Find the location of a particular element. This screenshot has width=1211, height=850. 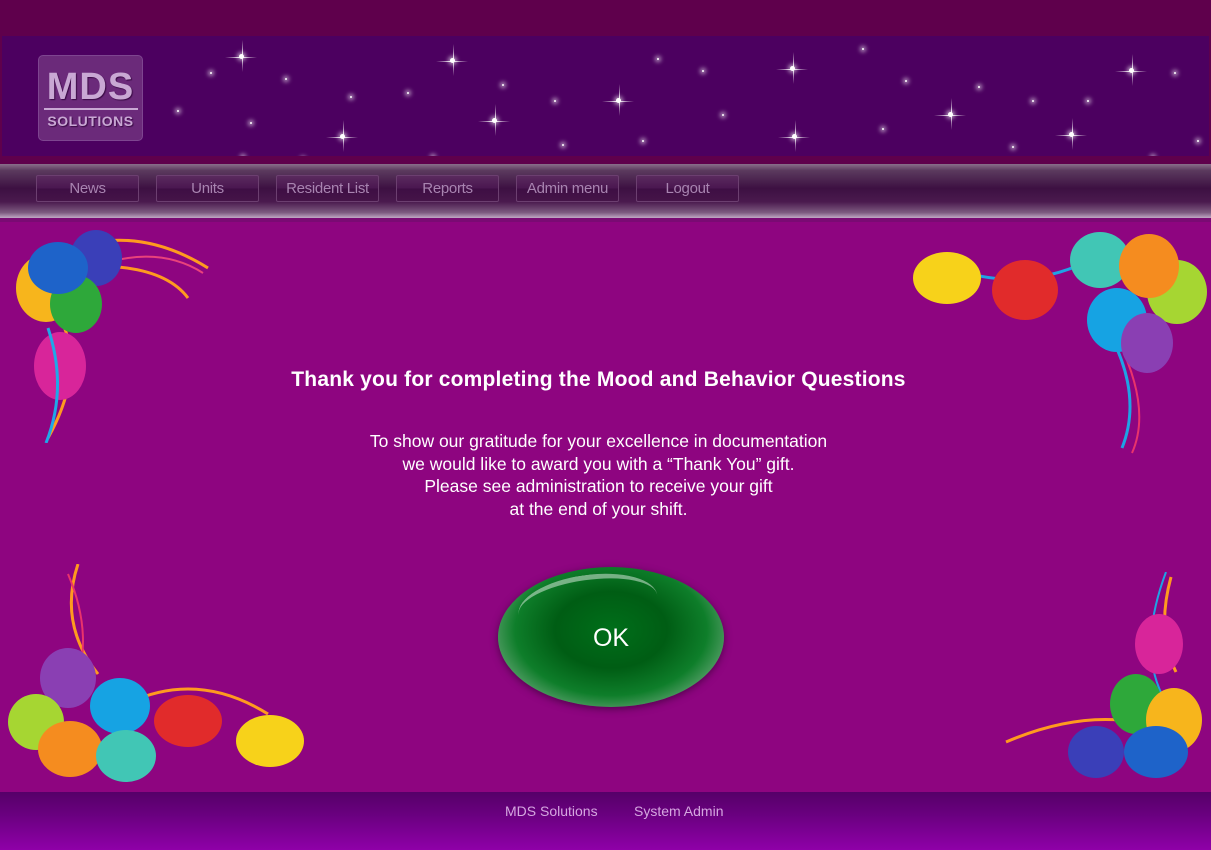

header-banner: MDS SOLUTIONS is located at coordinates (605, 96).